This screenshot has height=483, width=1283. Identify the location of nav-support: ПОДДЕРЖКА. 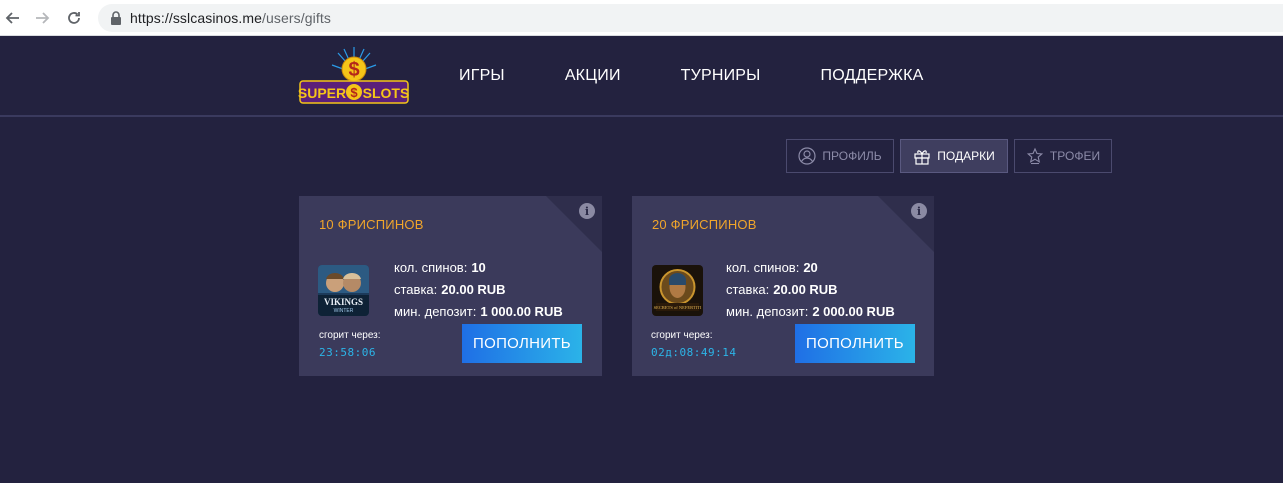
(872, 76).